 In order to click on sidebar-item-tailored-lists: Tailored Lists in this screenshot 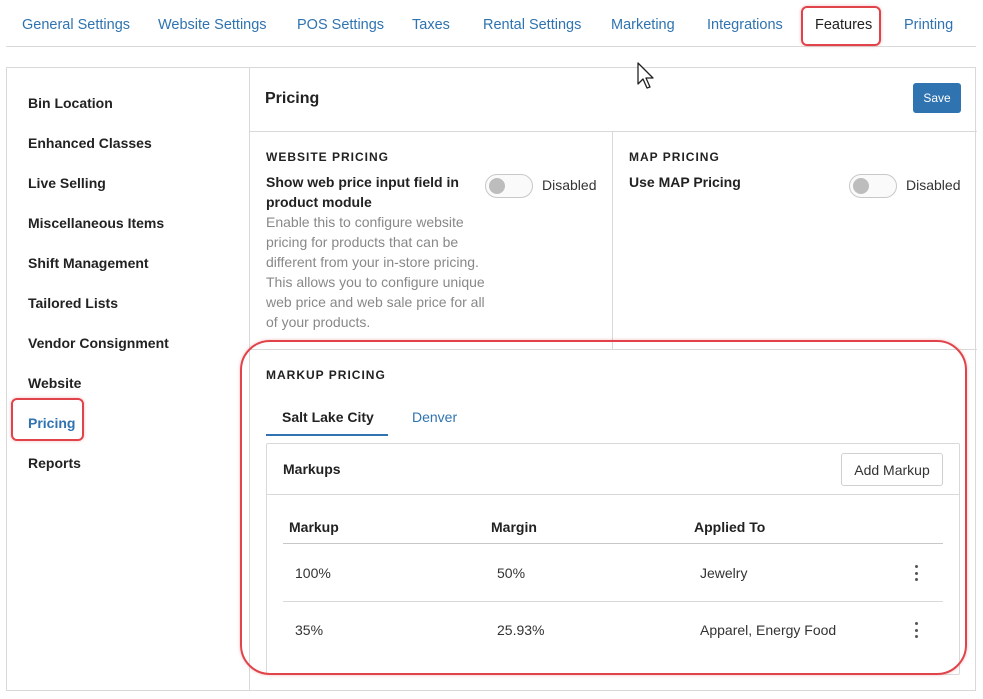, I will do `click(73, 303)`.